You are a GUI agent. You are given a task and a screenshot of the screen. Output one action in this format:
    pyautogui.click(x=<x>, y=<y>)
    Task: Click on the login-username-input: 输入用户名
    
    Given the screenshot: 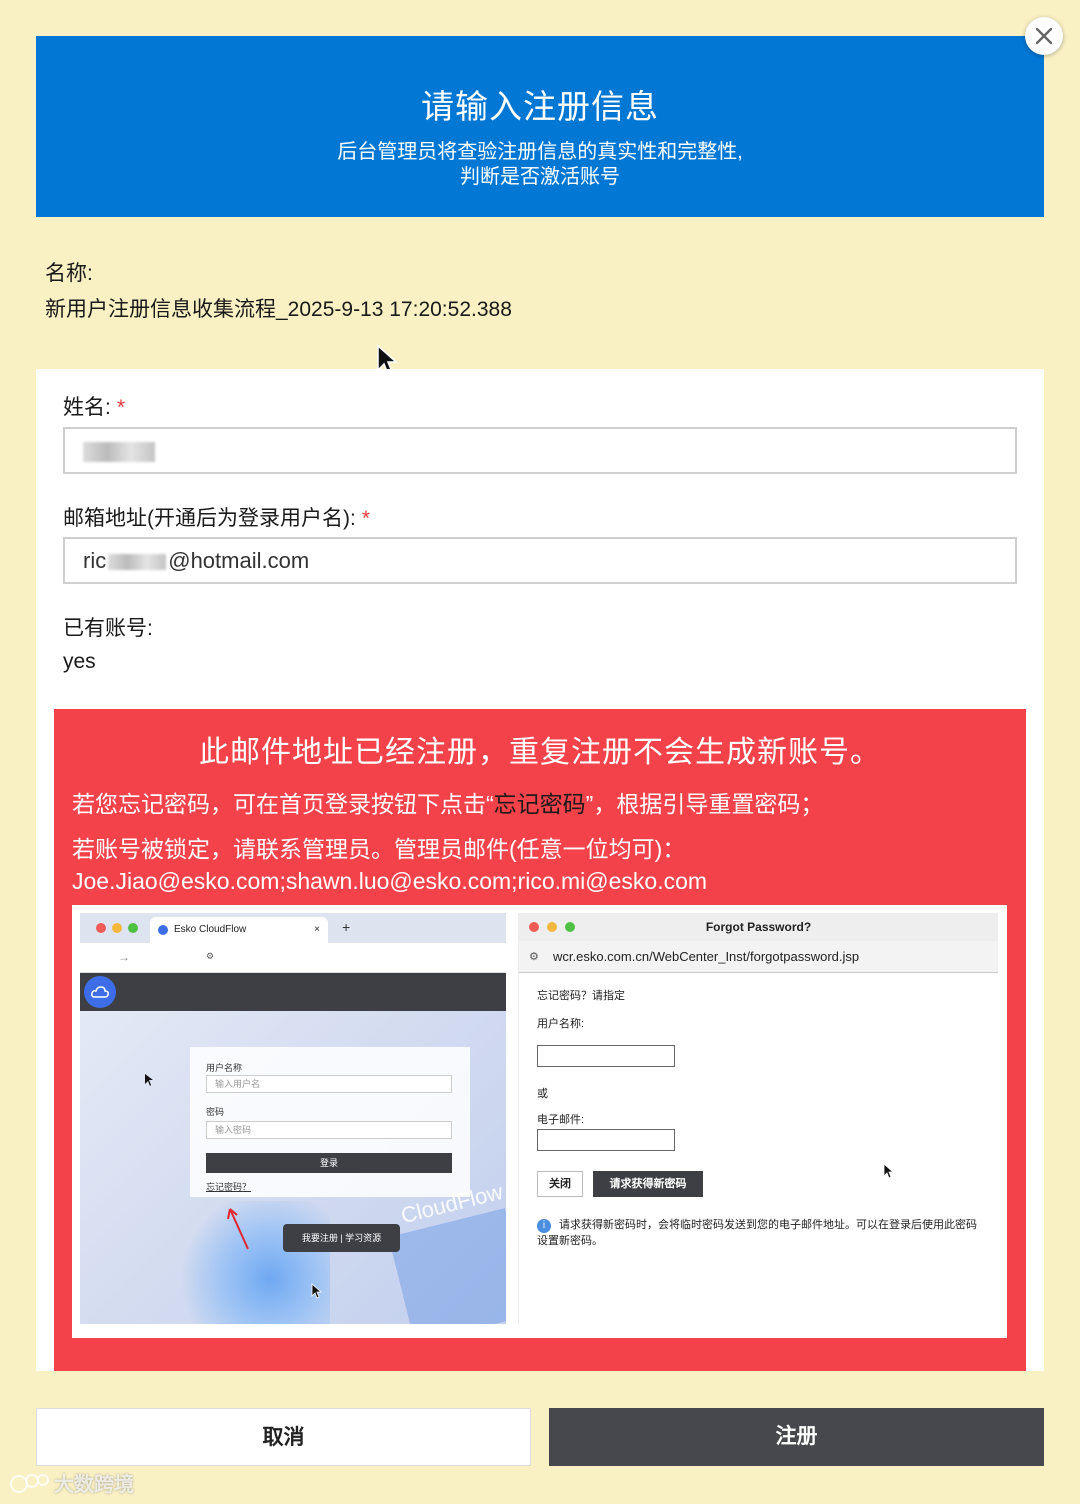 What is the action you would take?
    pyautogui.click(x=329, y=1084)
    